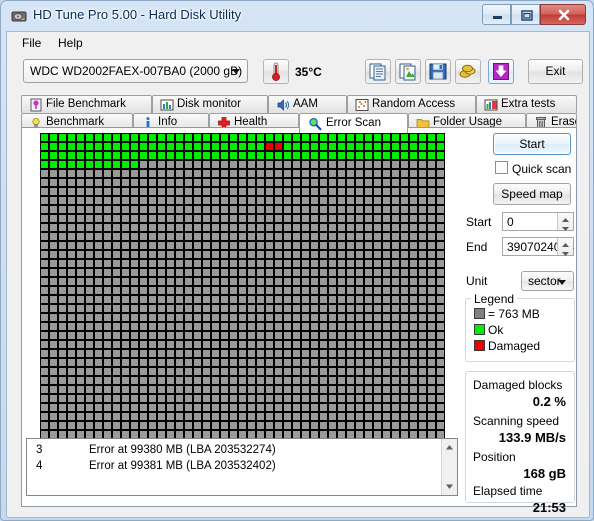 The height and width of the screenshot is (521, 594). I want to click on minimize-button, so click(496, 14).